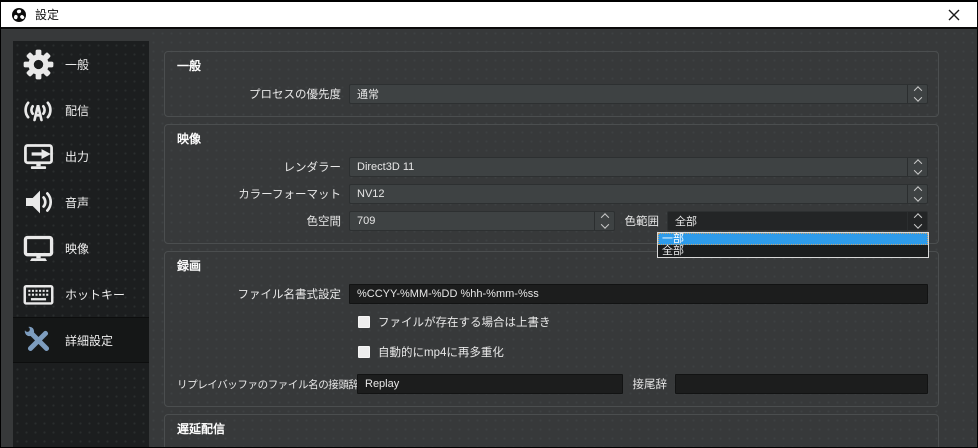  I want to click on dropdown-option-full: 全部, so click(793, 251).